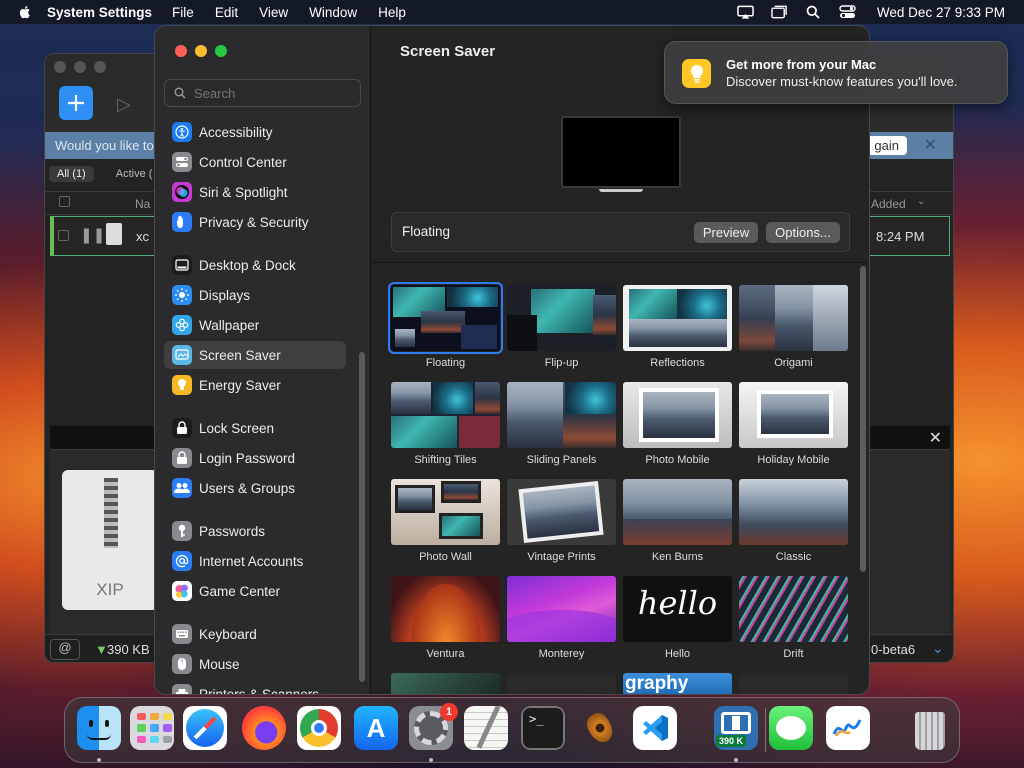 Image resolution: width=1024 pixels, height=768 pixels. What do you see at coordinates (561, 521) in the screenshot?
I see `screensaver-tile-vintage-prints: Vintage Prints` at bounding box center [561, 521].